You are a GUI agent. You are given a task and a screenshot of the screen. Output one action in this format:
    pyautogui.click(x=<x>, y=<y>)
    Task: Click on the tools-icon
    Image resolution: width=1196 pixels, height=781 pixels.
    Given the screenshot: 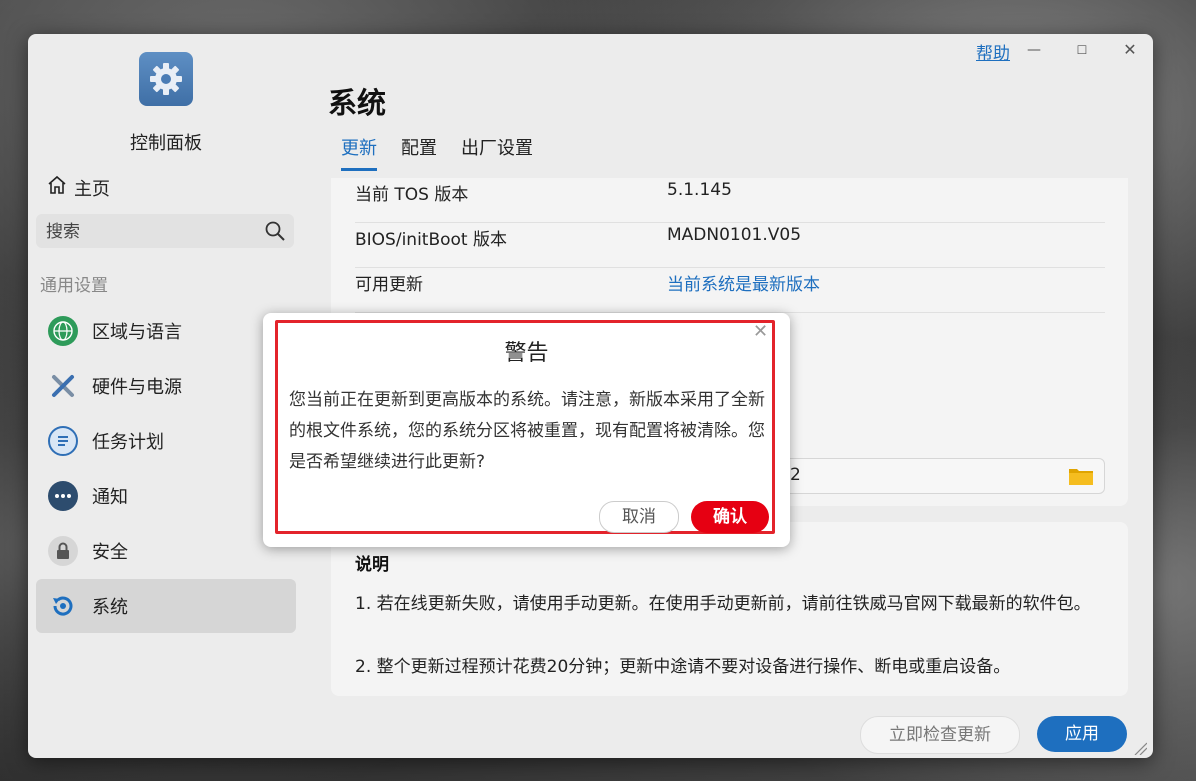 What is the action you would take?
    pyautogui.click(x=63, y=386)
    